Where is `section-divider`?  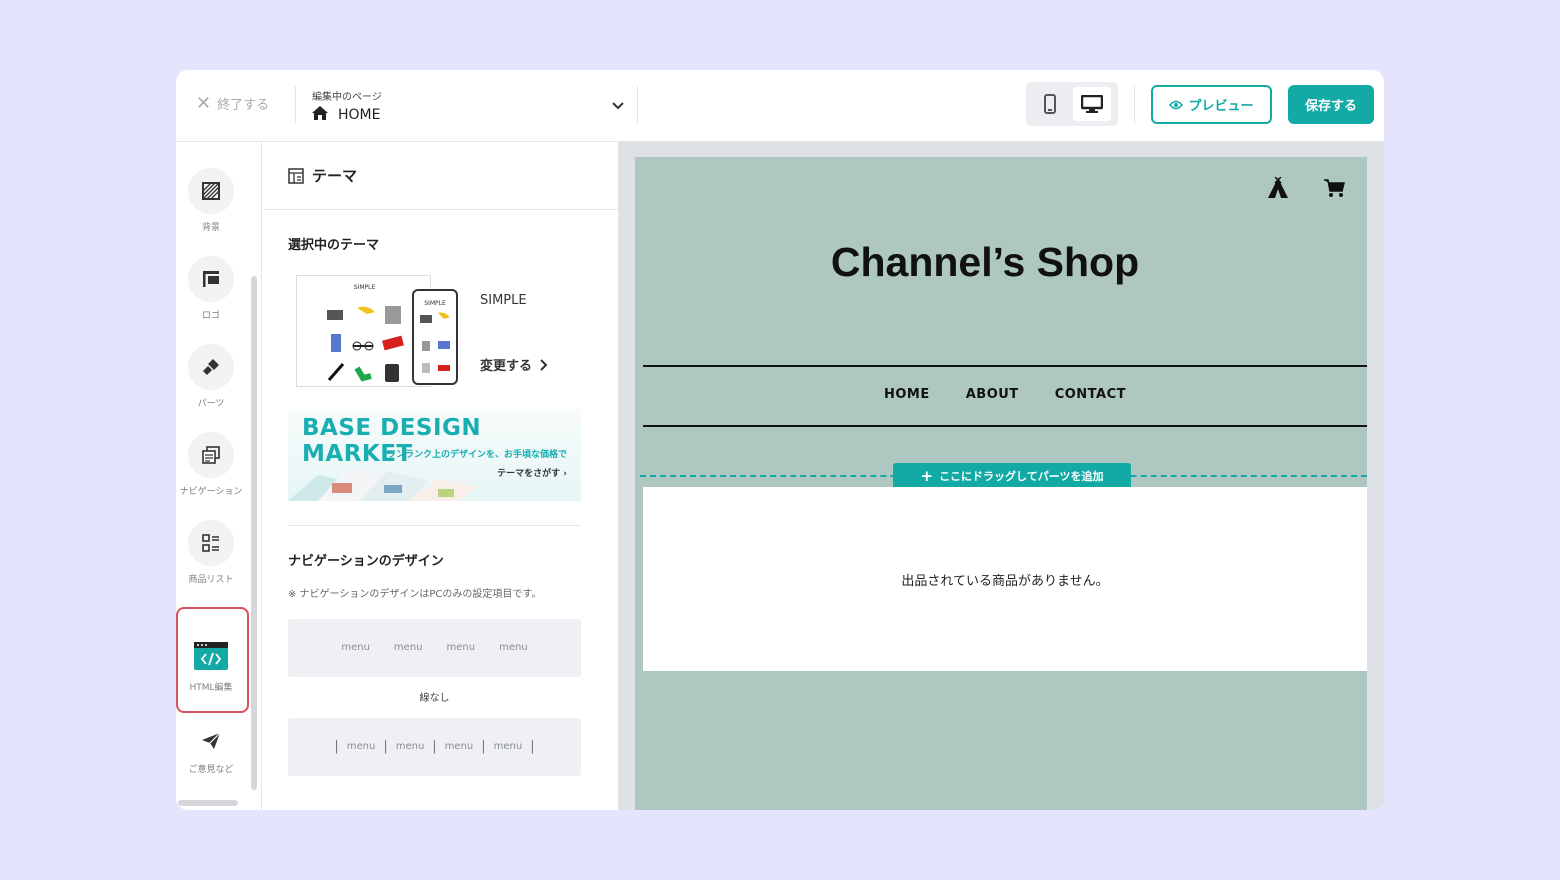 section-divider is located at coordinates (434, 525).